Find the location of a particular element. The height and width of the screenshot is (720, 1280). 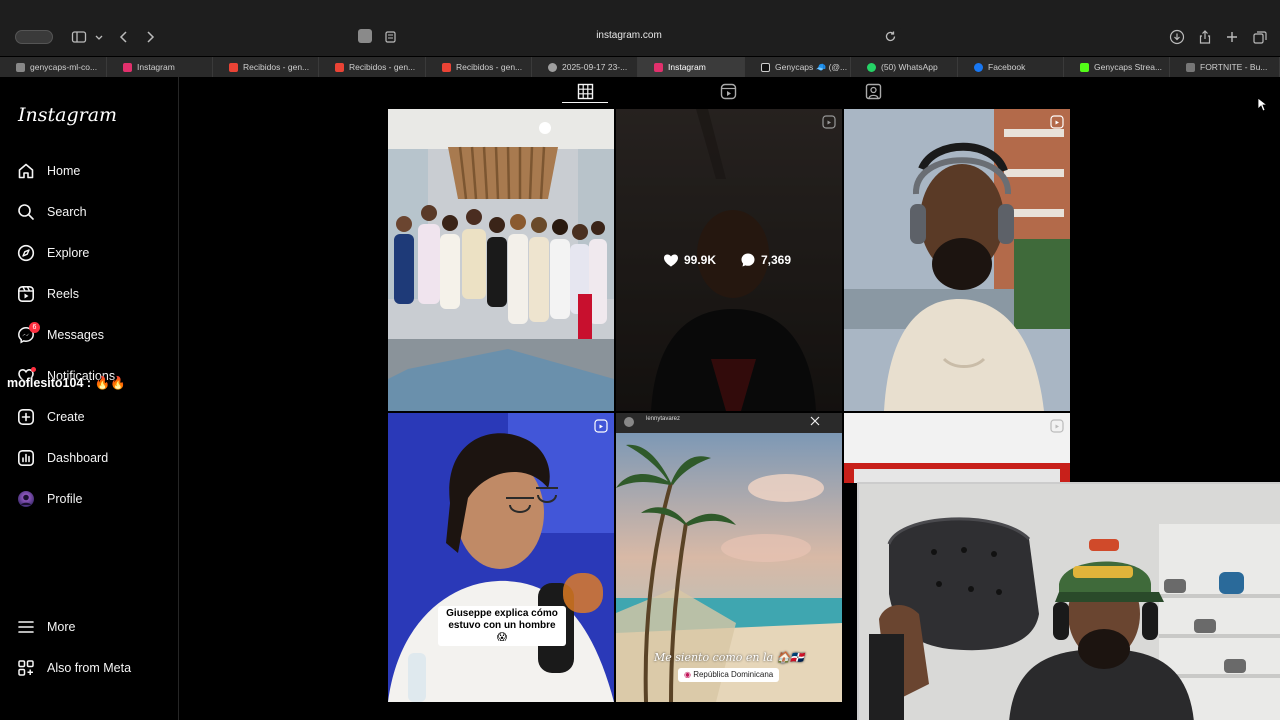

nav-also-from-meta: Also from Meta is located at coordinates (74, 668).